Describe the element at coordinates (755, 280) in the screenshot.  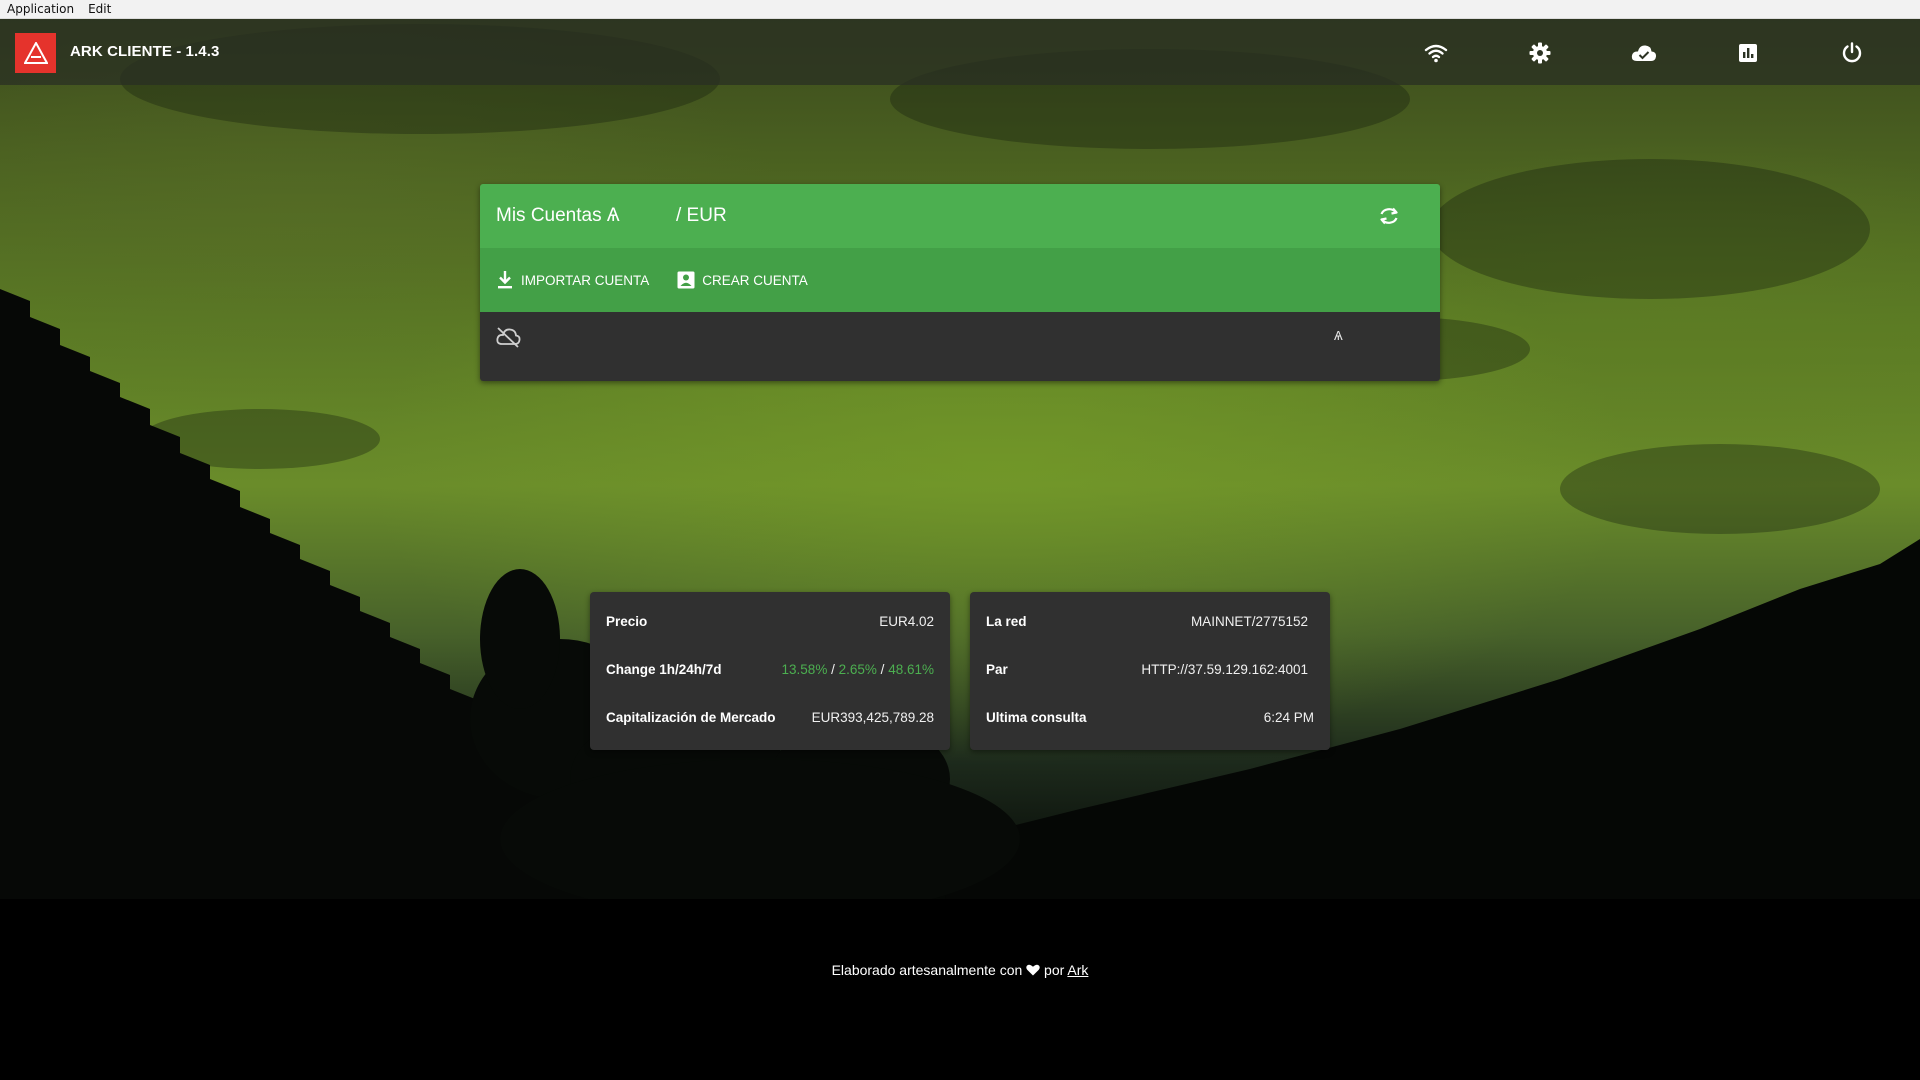
I see `create-account-label: CREAR CUENTA` at that location.